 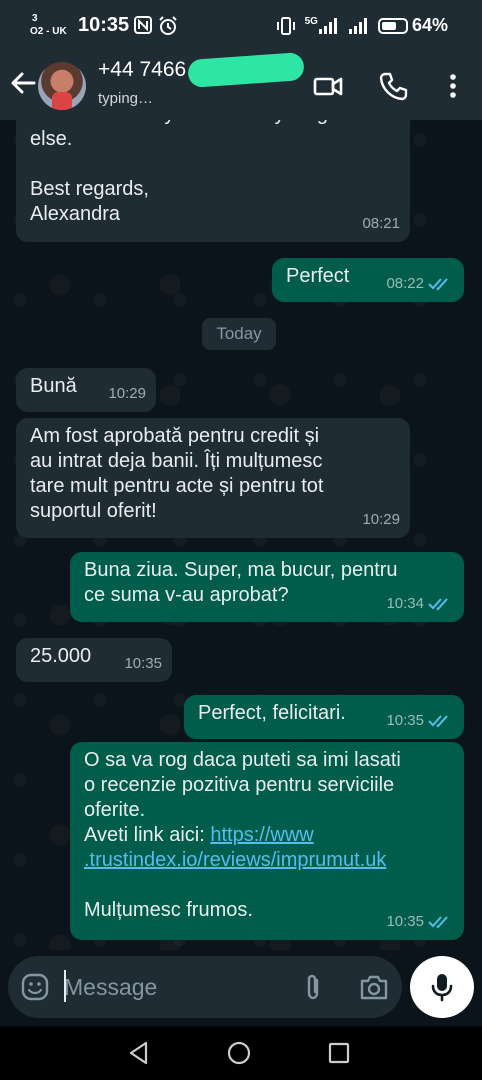 I want to click on status-time: 10:35, so click(x=104, y=25).